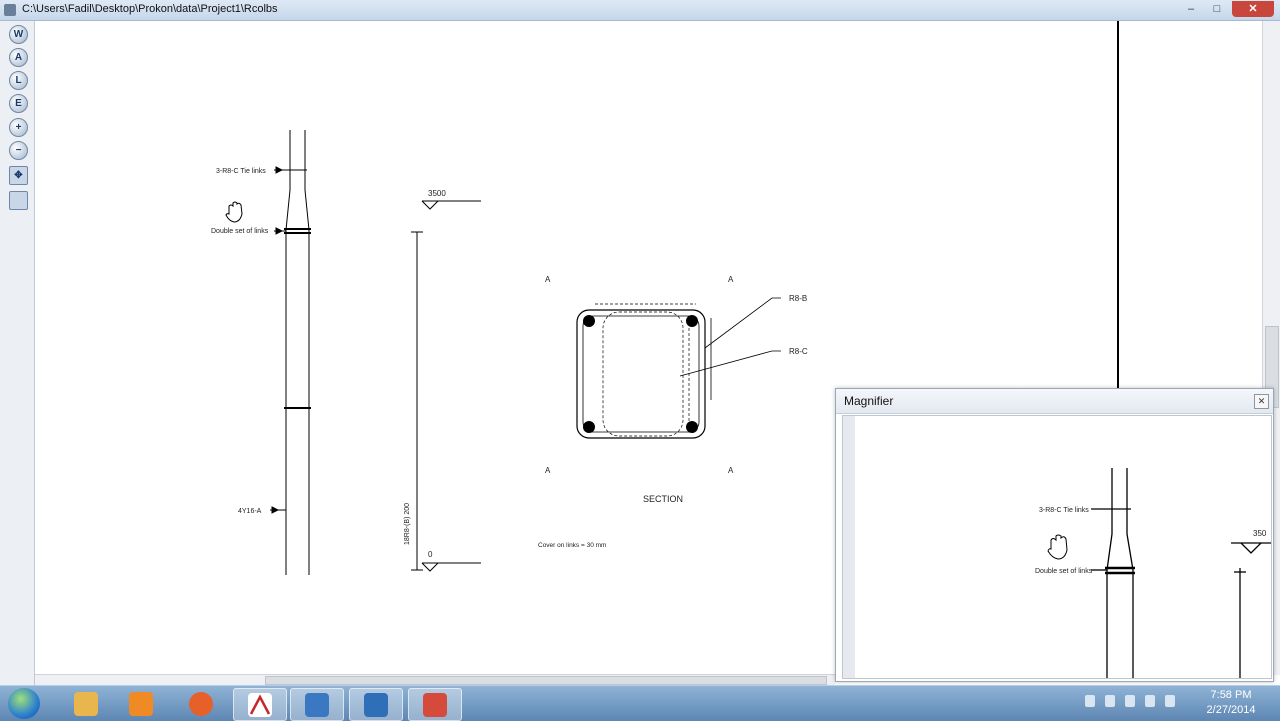 This screenshot has width=1280, height=722. What do you see at coordinates (1217, 9) in the screenshot?
I see `maximize-button: □` at bounding box center [1217, 9].